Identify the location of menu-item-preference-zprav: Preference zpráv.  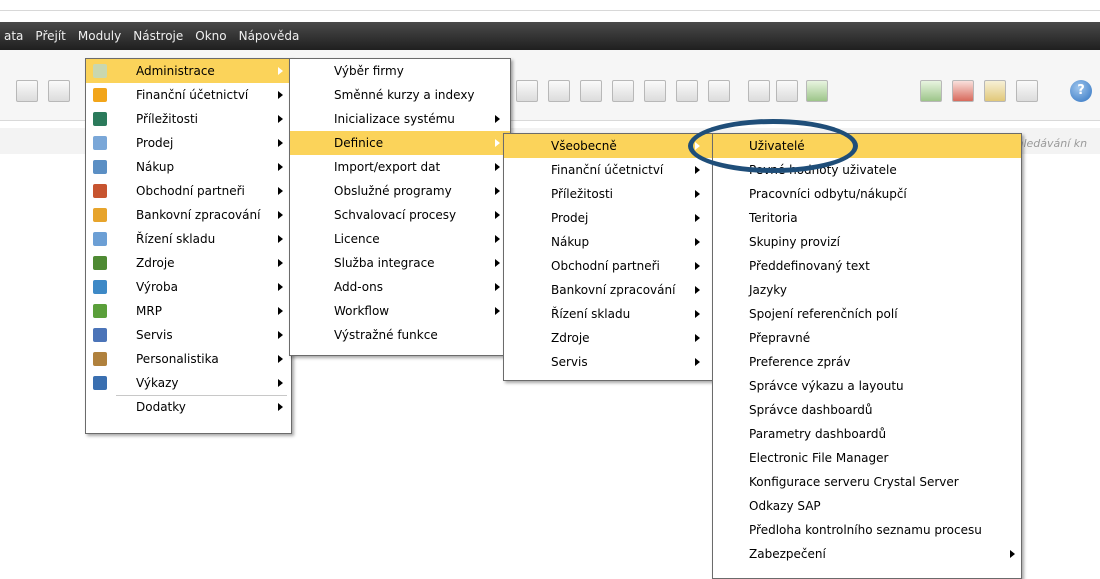
(867, 362).